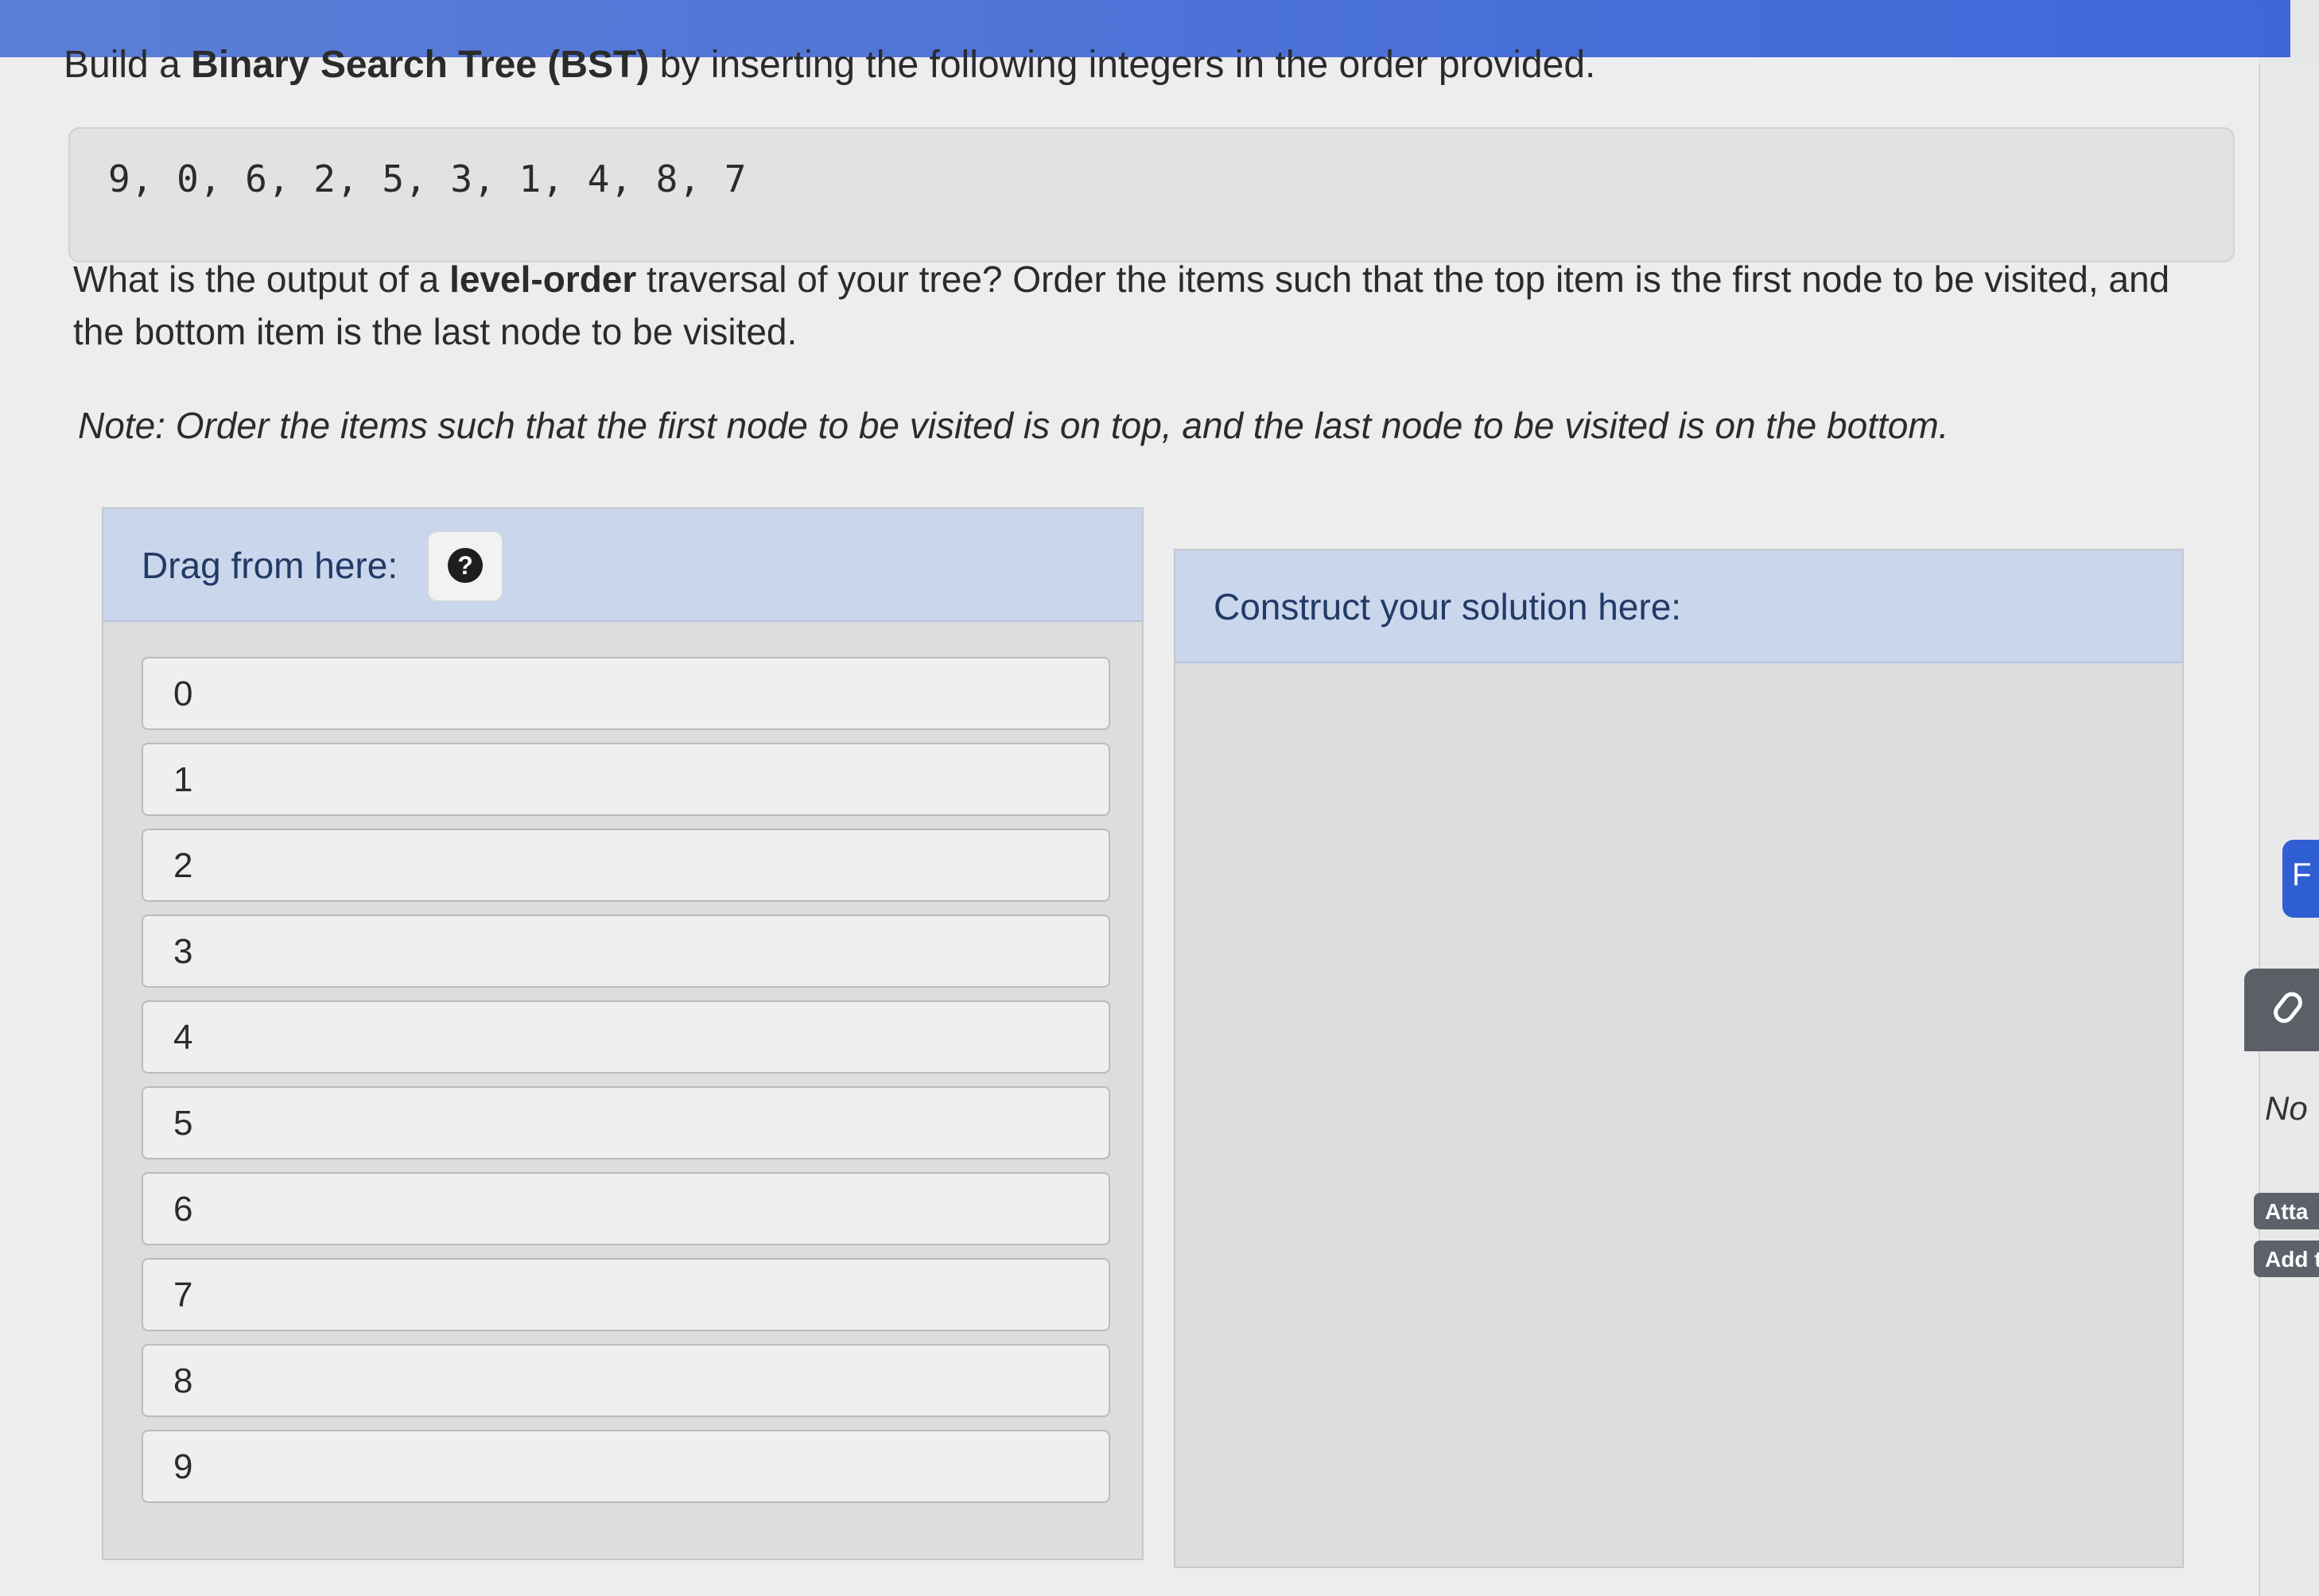 The width and height of the screenshot is (2319, 1596). Describe the element at coordinates (2289, 830) in the screenshot. I see `side-rail` at that location.